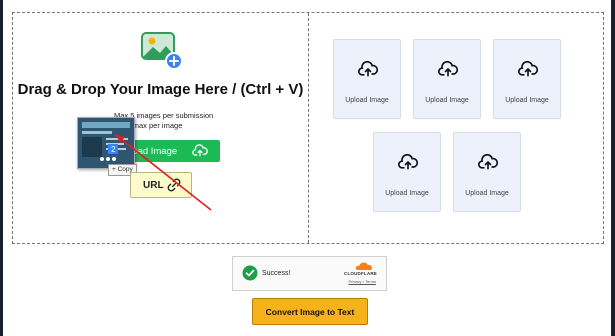  What do you see at coordinates (310, 311) in the screenshot?
I see `convert-image-to-text-button: Convert Image to Text` at bounding box center [310, 311].